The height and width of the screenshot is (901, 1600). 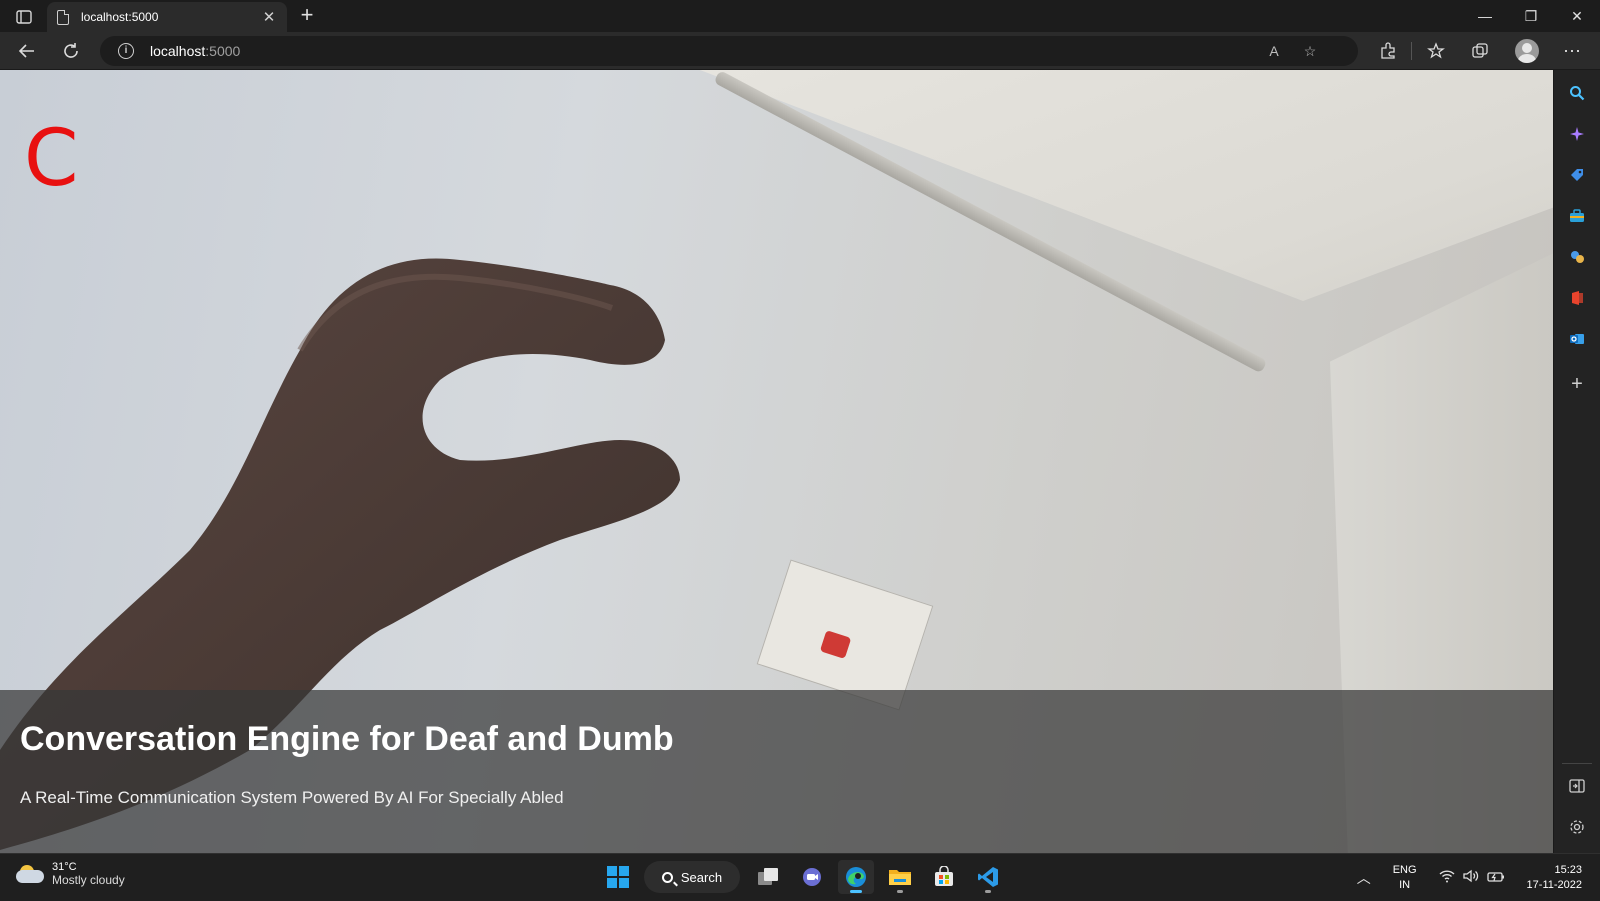 I want to click on clock-date: 17-11-2022, so click(x=1554, y=884).